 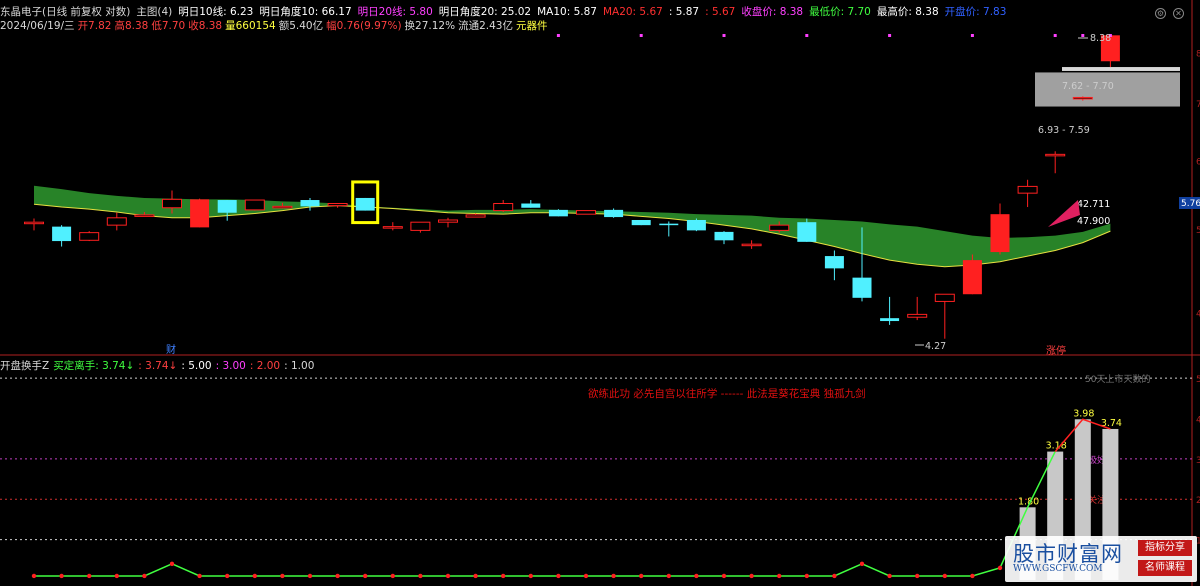 I want to click on signal-dots, so click(x=834, y=35).